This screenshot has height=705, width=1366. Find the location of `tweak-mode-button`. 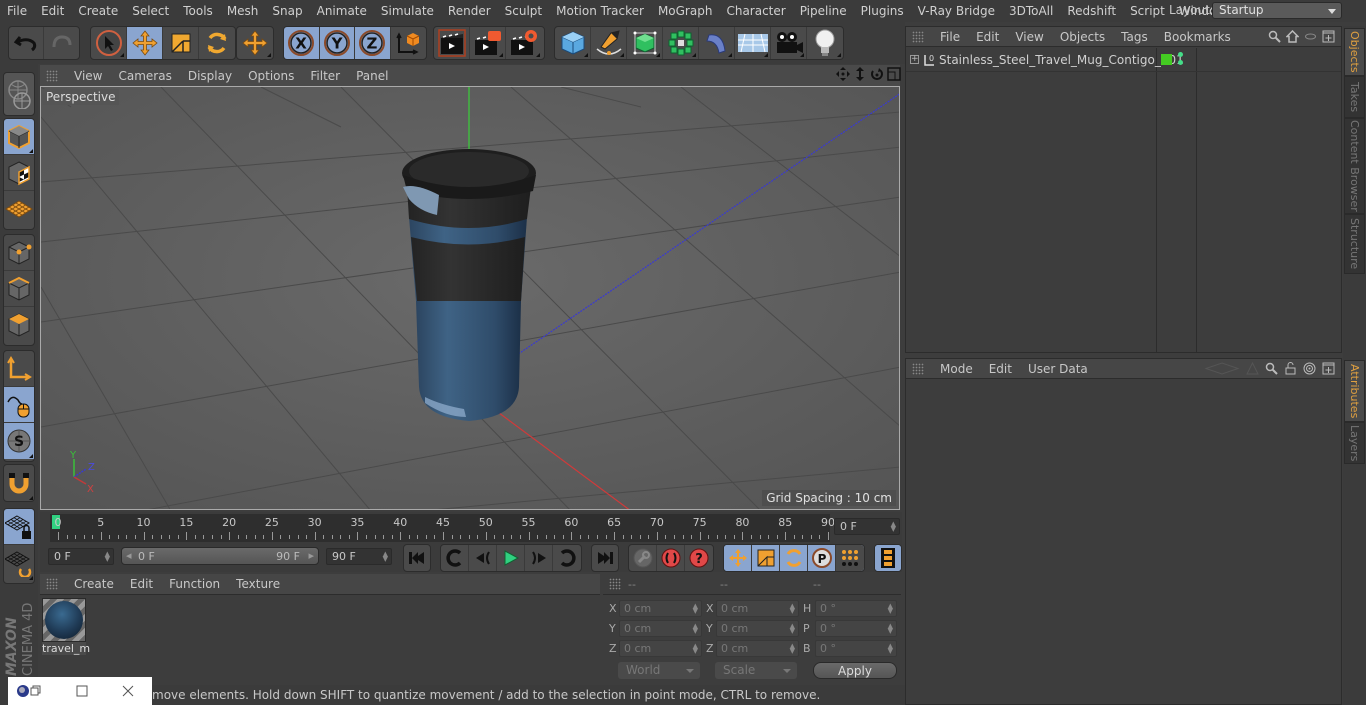

tweak-mode-button is located at coordinates (19, 405).